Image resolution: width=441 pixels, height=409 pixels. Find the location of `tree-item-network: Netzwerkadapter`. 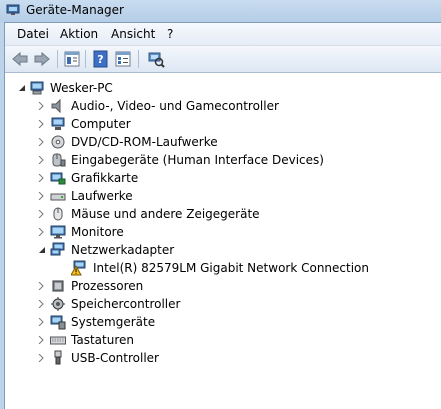

tree-item-network: Netzwerkadapter is located at coordinates (223, 250).